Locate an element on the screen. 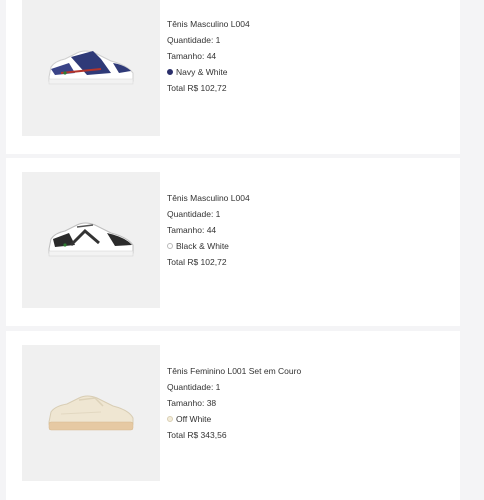 The height and width of the screenshot is (500, 484). sneaker-black-white-icon is located at coordinates (91, 239).